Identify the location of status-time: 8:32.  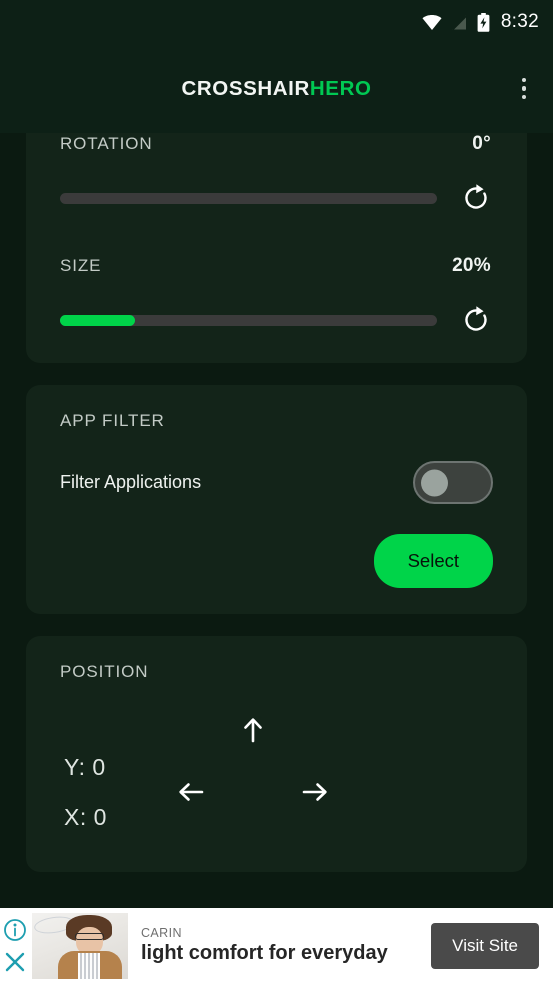
(519, 21).